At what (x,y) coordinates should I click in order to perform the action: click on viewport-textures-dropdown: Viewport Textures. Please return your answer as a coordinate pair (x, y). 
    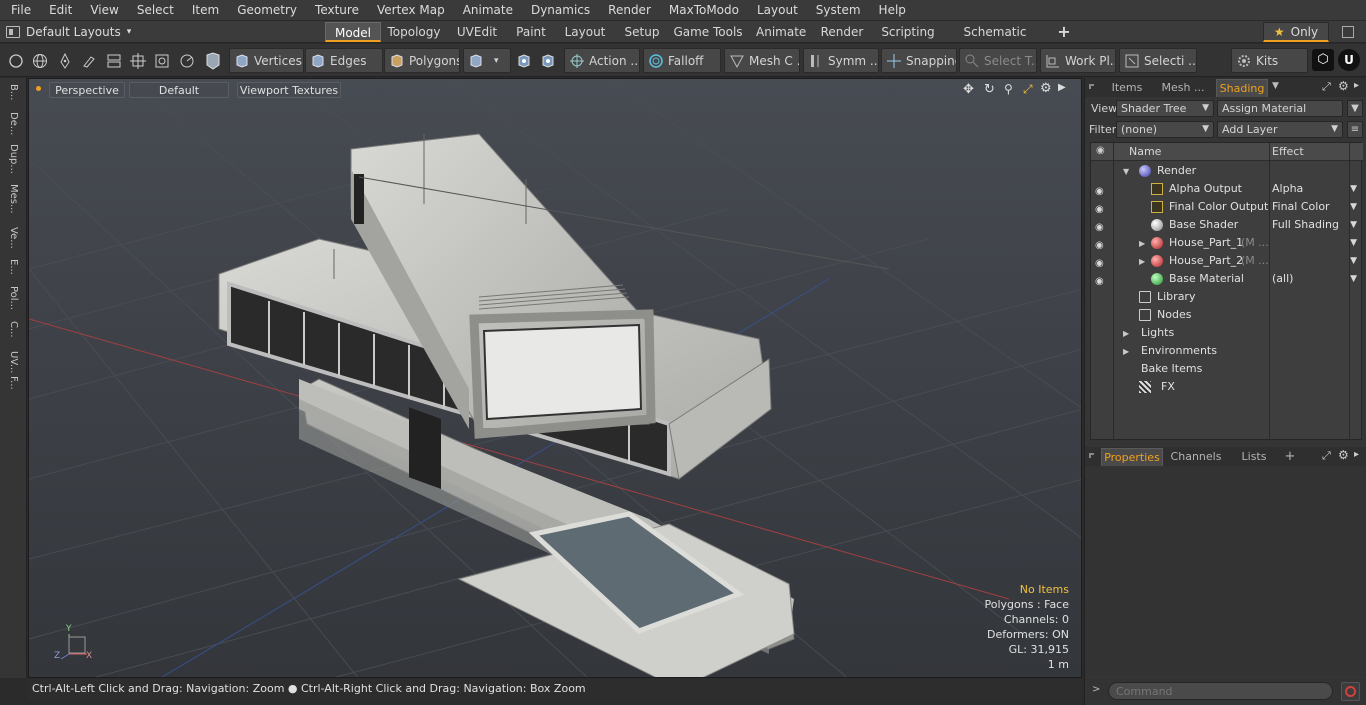
    Looking at the image, I should click on (289, 90).